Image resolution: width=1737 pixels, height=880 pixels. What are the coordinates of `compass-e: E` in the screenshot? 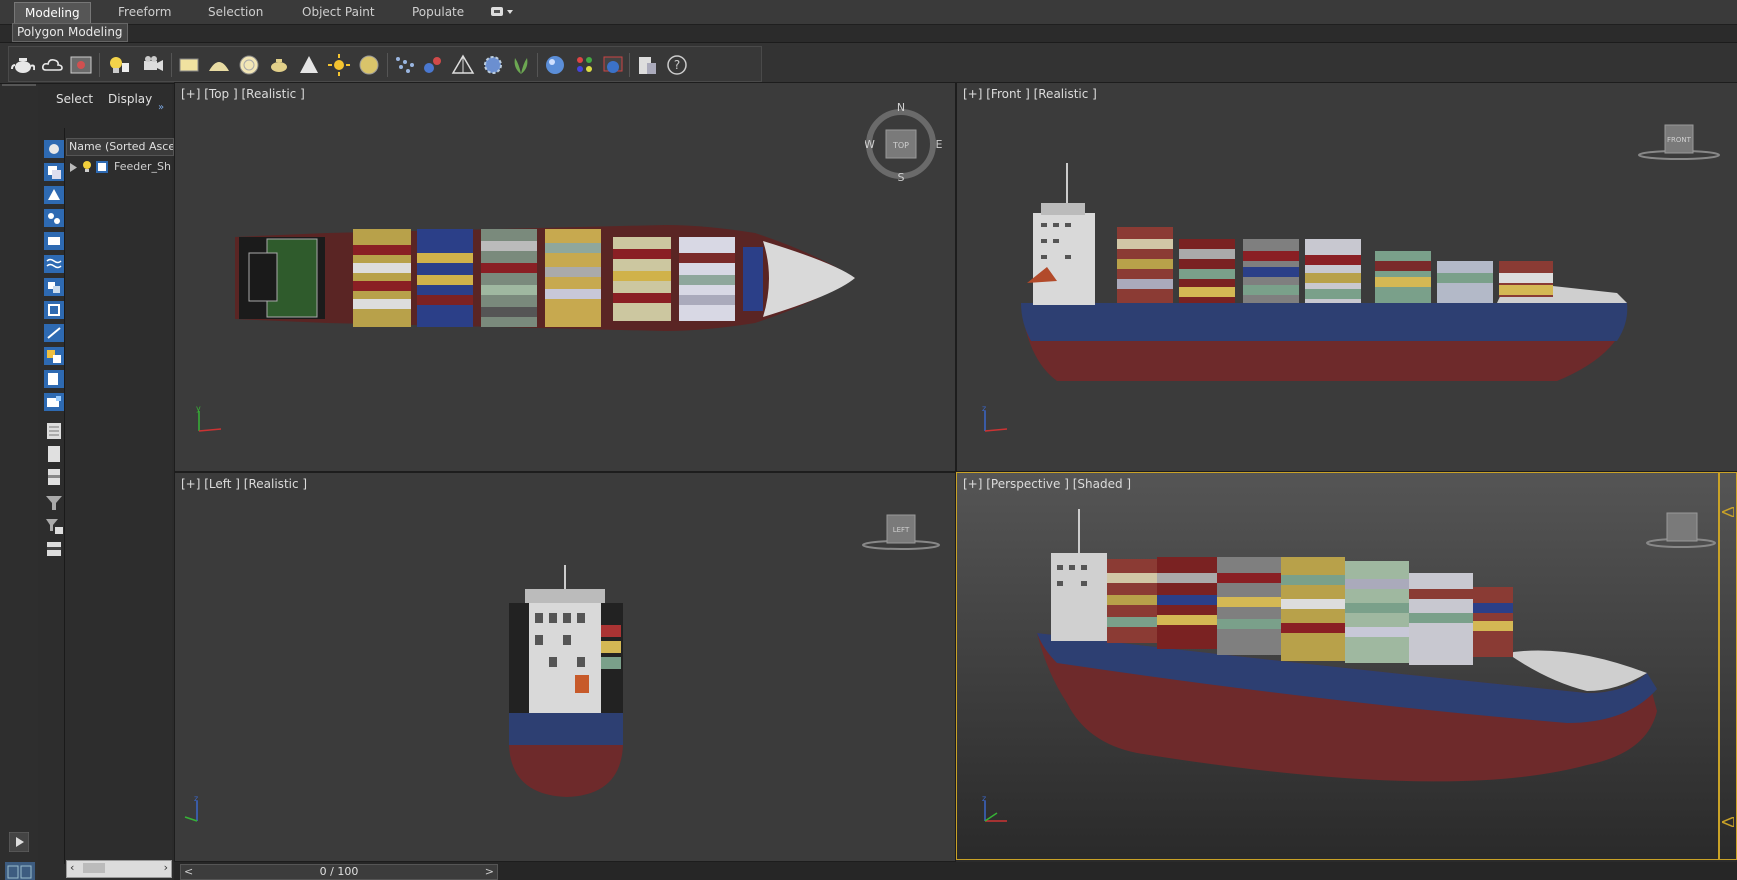 It's located at (939, 144).